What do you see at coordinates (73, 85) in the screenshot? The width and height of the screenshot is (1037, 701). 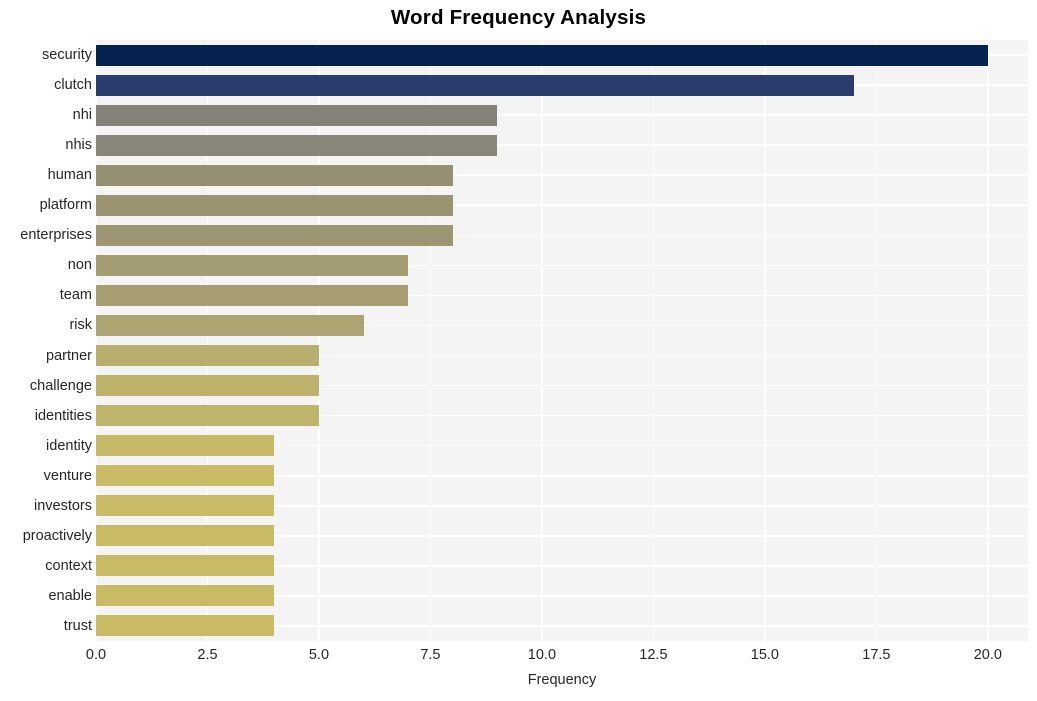 I see `y-tick-label-clutch: clutch` at bounding box center [73, 85].